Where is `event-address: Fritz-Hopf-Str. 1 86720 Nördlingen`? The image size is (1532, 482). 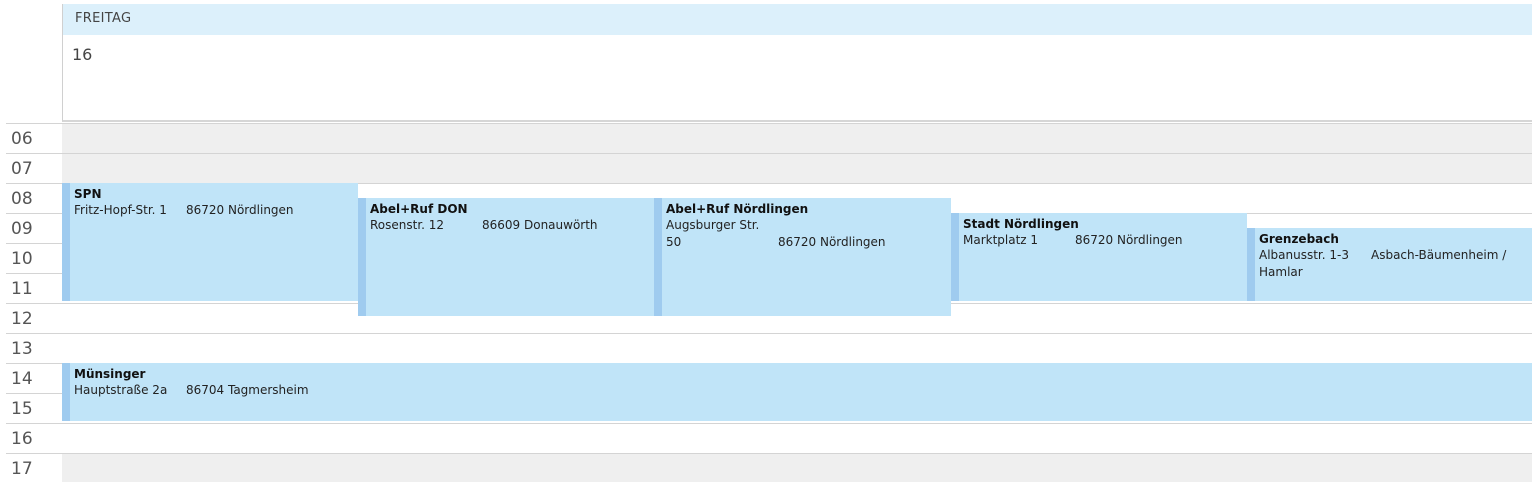
event-address: Fritz-Hopf-Str. 1 86720 Nördlingen is located at coordinates (216, 210).